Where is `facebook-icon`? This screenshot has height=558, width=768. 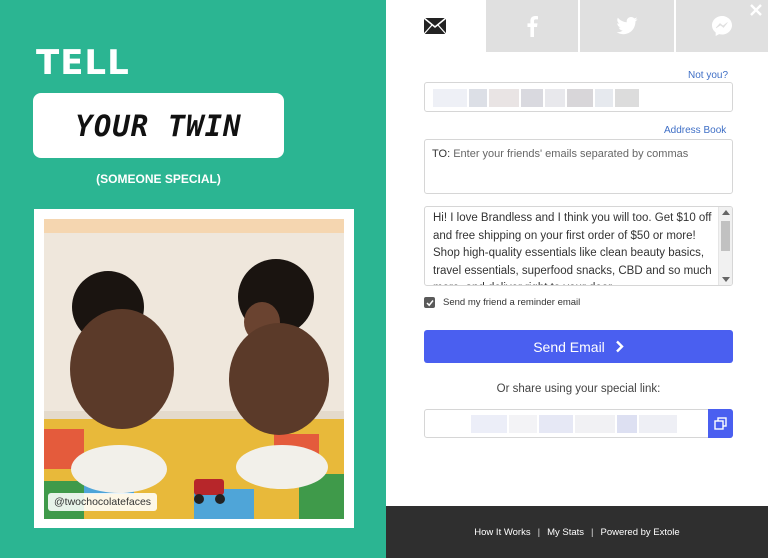 facebook-icon is located at coordinates (532, 26).